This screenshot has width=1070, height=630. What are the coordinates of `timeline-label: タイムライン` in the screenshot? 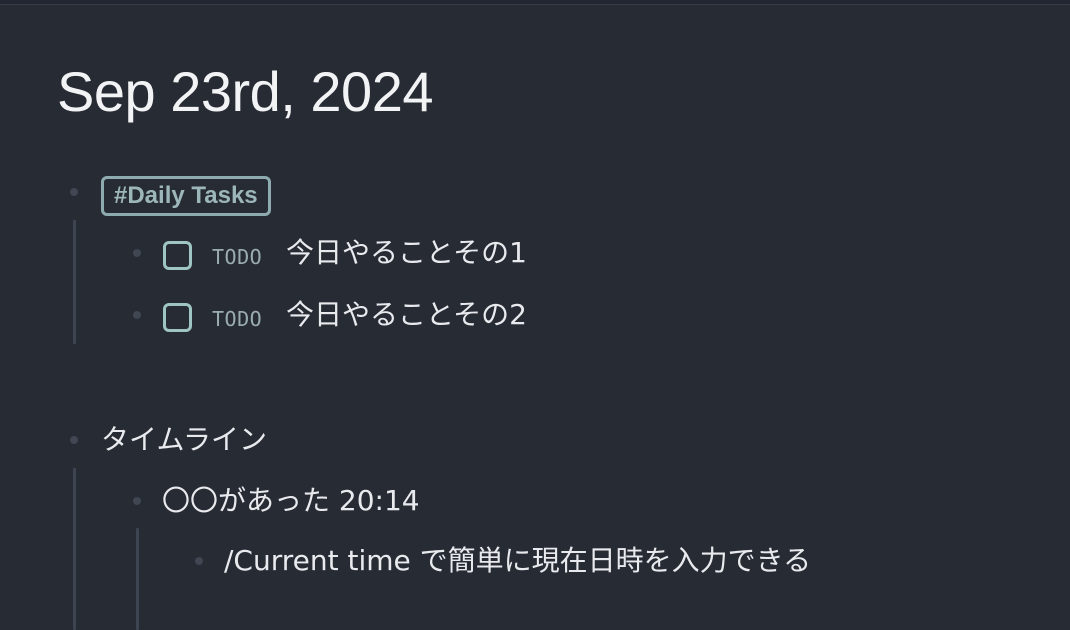 It's located at (184, 440).